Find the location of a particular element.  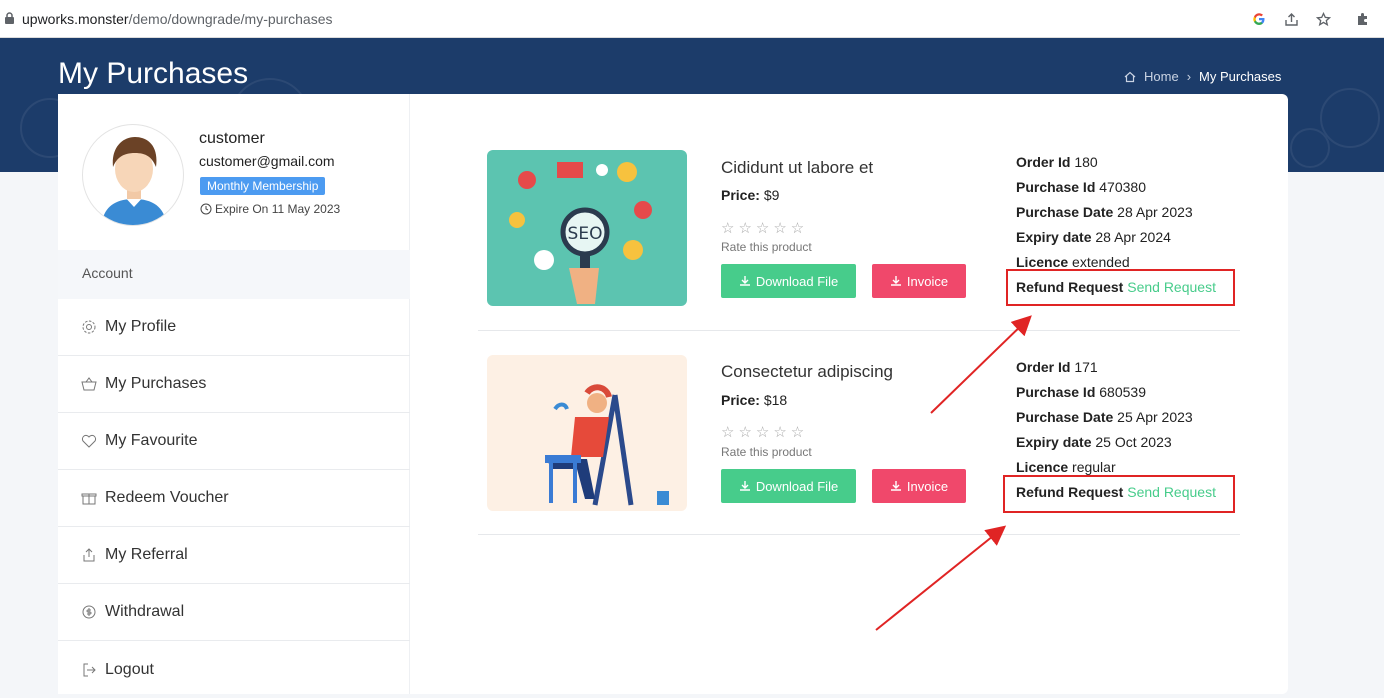

annotation-arrows is located at coordinates (953, 473).